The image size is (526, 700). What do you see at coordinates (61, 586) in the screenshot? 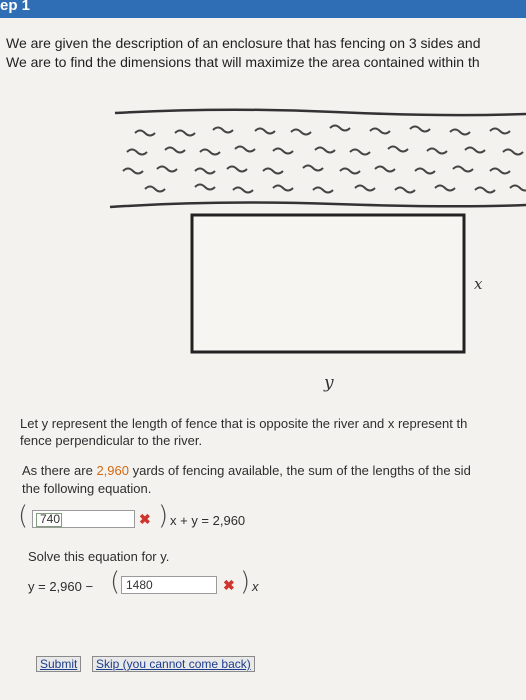
I see `equation-2-lhs: y = 2,960 −` at bounding box center [61, 586].